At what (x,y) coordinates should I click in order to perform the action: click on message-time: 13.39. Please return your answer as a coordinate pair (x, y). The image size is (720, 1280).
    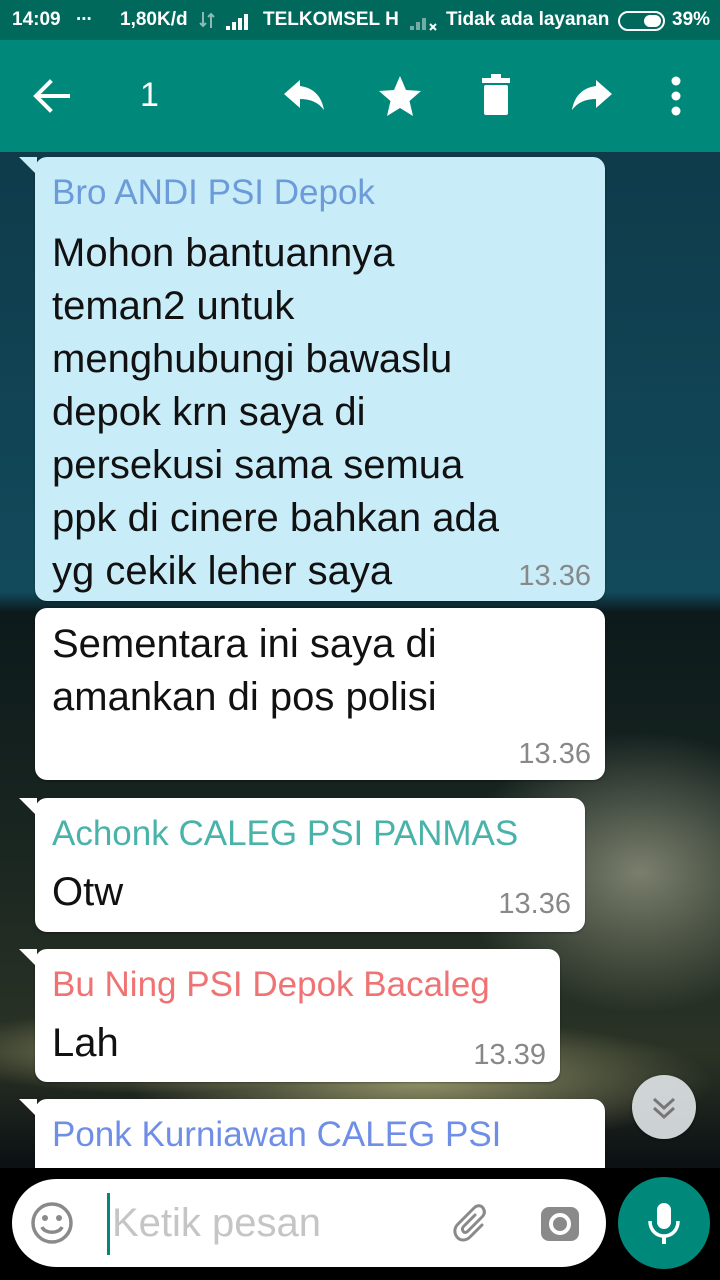
    Looking at the image, I should click on (509, 1055).